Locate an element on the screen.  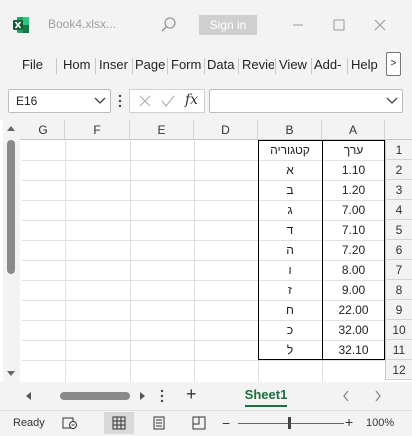
zoom-slider-thumb is located at coordinates (289, 423).